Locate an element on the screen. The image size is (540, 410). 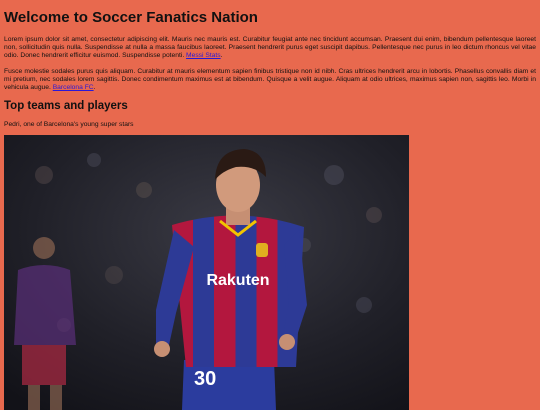
barcelona-fc-link: Barcelona FC is located at coordinates (73, 87).